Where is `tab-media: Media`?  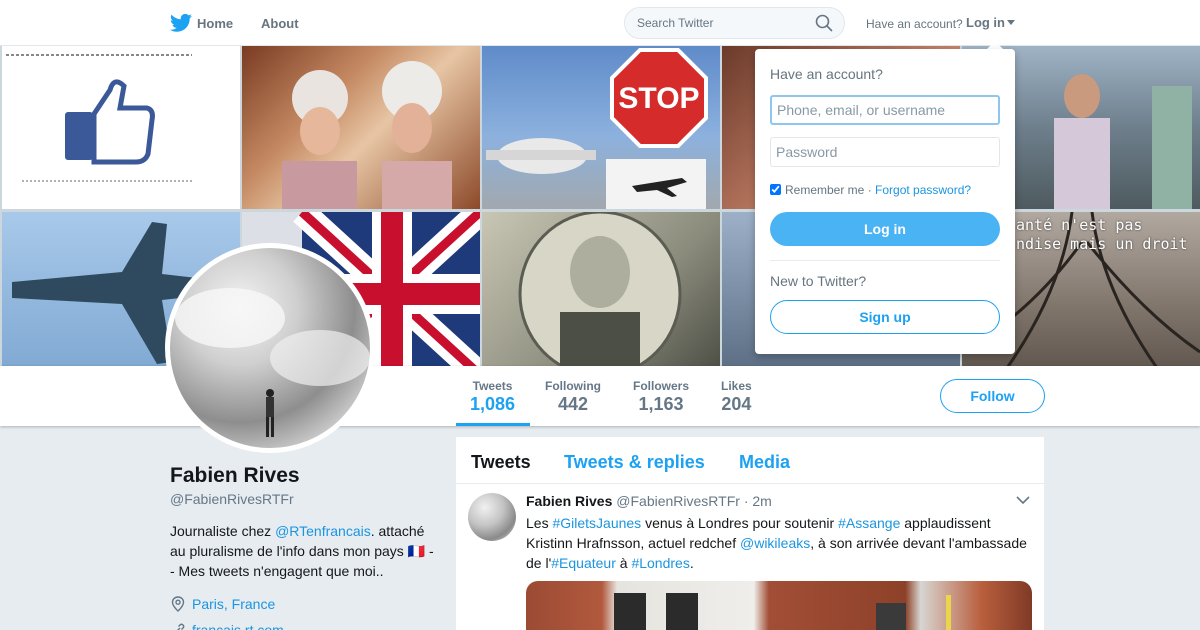
tab-media: Media is located at coordinates (764, 462).